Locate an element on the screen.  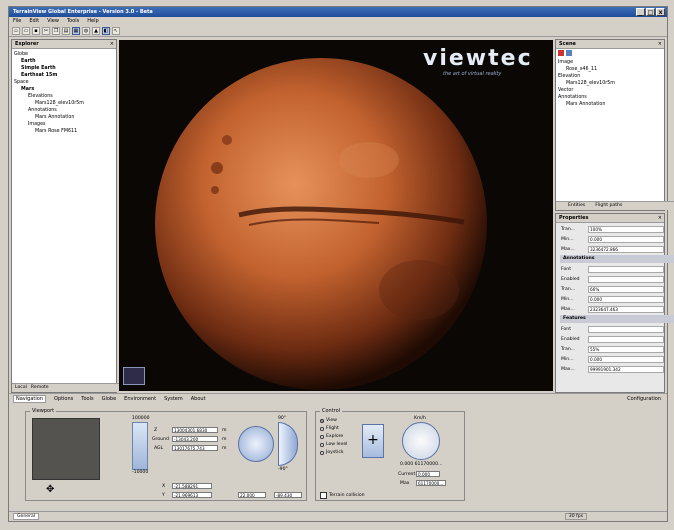
z-field: 13004301.6830 is located at coordinates (195, 430).